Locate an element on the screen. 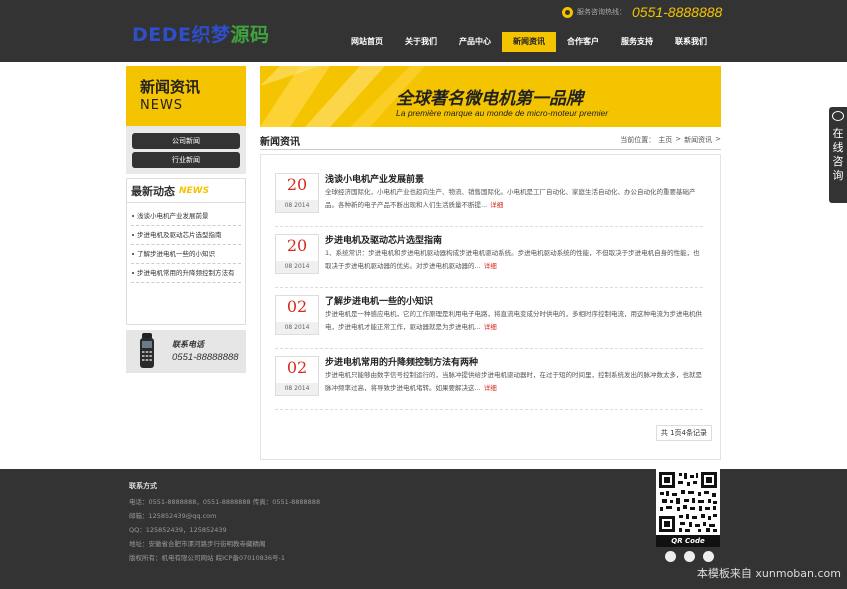 The width and height of the screenshot is (847, 589). footer-email: 邮箱：125852439@qq.com is located at coordinates (173, 516).